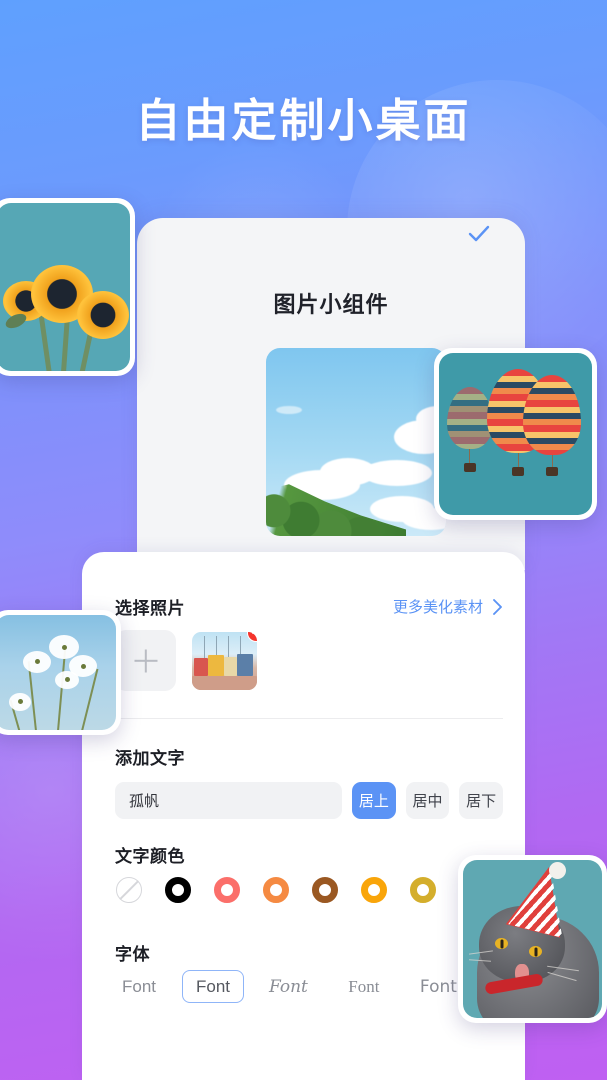 Image resolution: width=607 pixels, height=1080 pixels. I want to click on chevron-right-icon, so click(497, 606).